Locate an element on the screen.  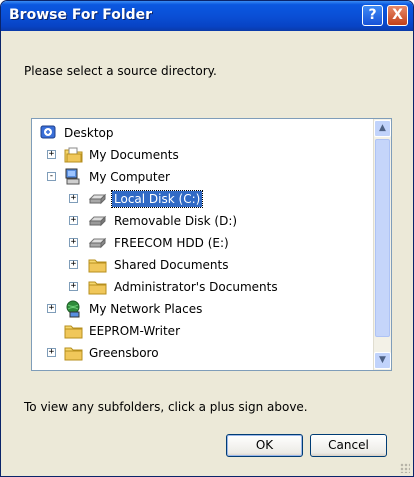
collapse-icon: - is located at coordinates (51, 176).